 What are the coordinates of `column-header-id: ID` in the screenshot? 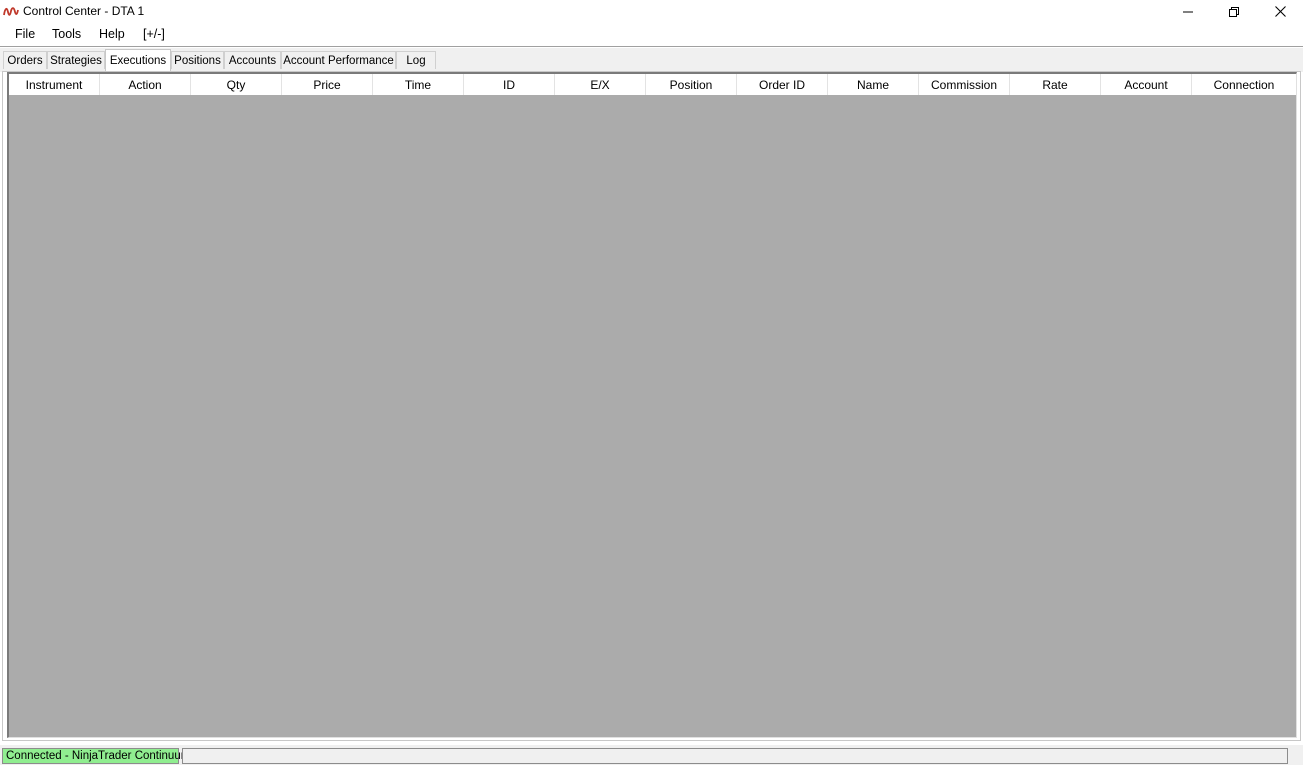 It's located at (509, 84).